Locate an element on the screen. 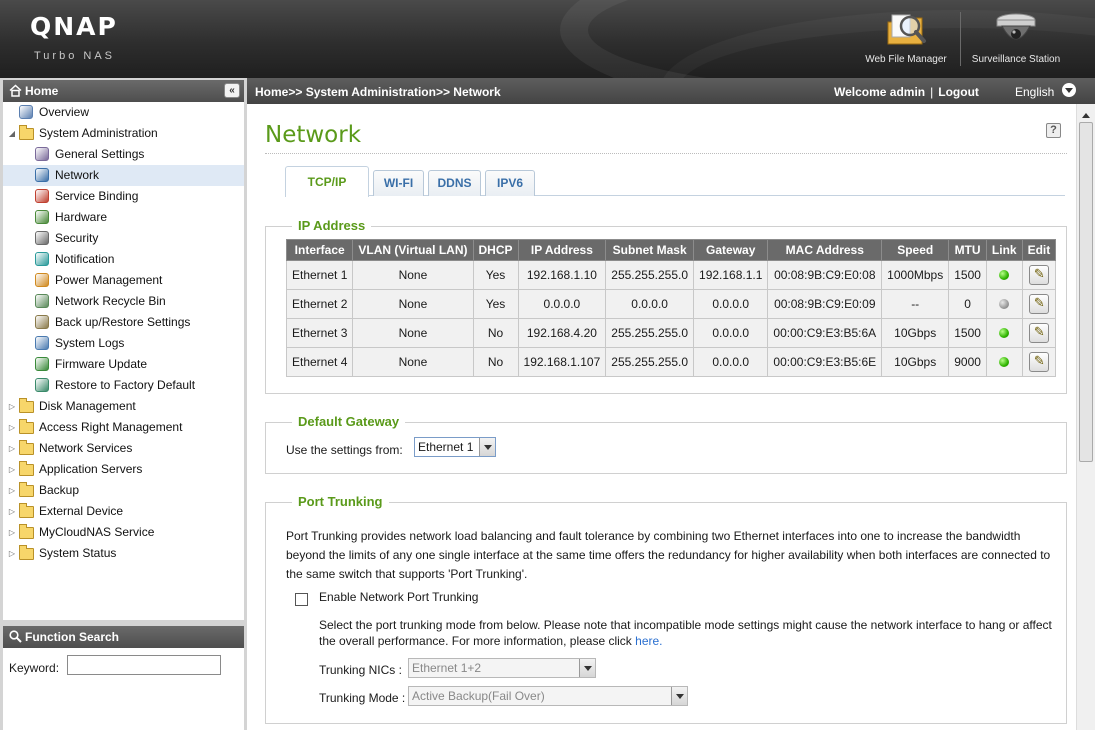  magnifier-icon is located at coordinates (15, 636).